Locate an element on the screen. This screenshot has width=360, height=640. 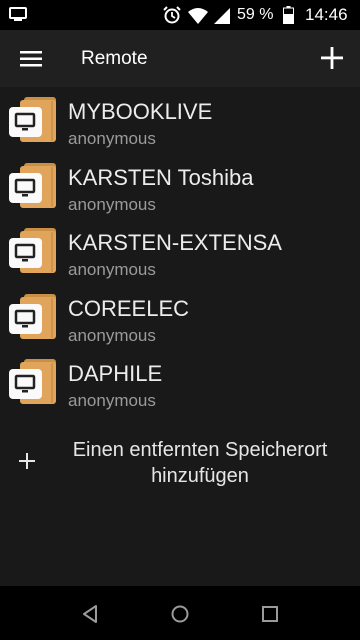
status-bar: 59 % 14:46 is located at coordinates (180, 15).